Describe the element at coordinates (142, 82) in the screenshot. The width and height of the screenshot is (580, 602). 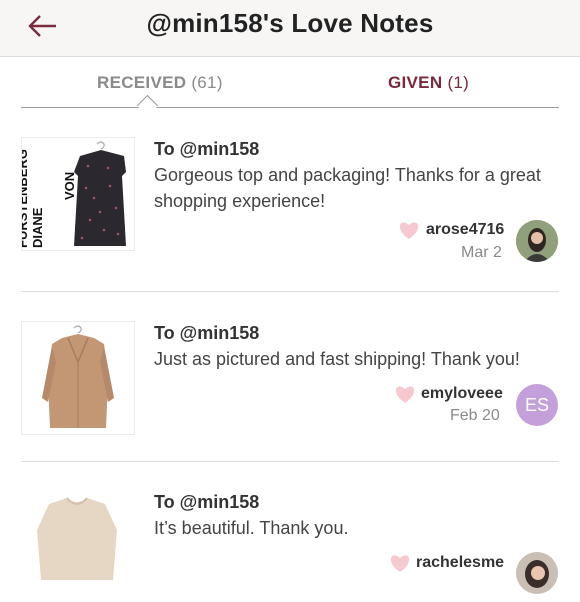
I see `tab-received-label: RECEIVED` at that location.